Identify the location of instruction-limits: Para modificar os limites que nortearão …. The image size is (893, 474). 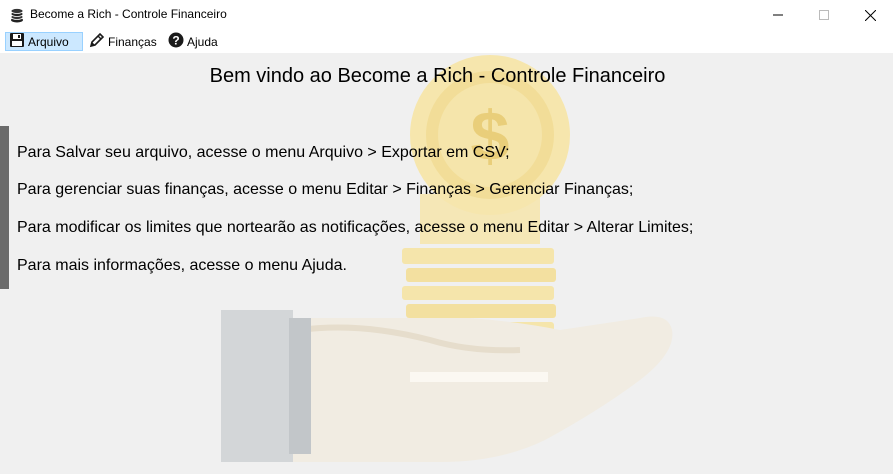
(355, 227).